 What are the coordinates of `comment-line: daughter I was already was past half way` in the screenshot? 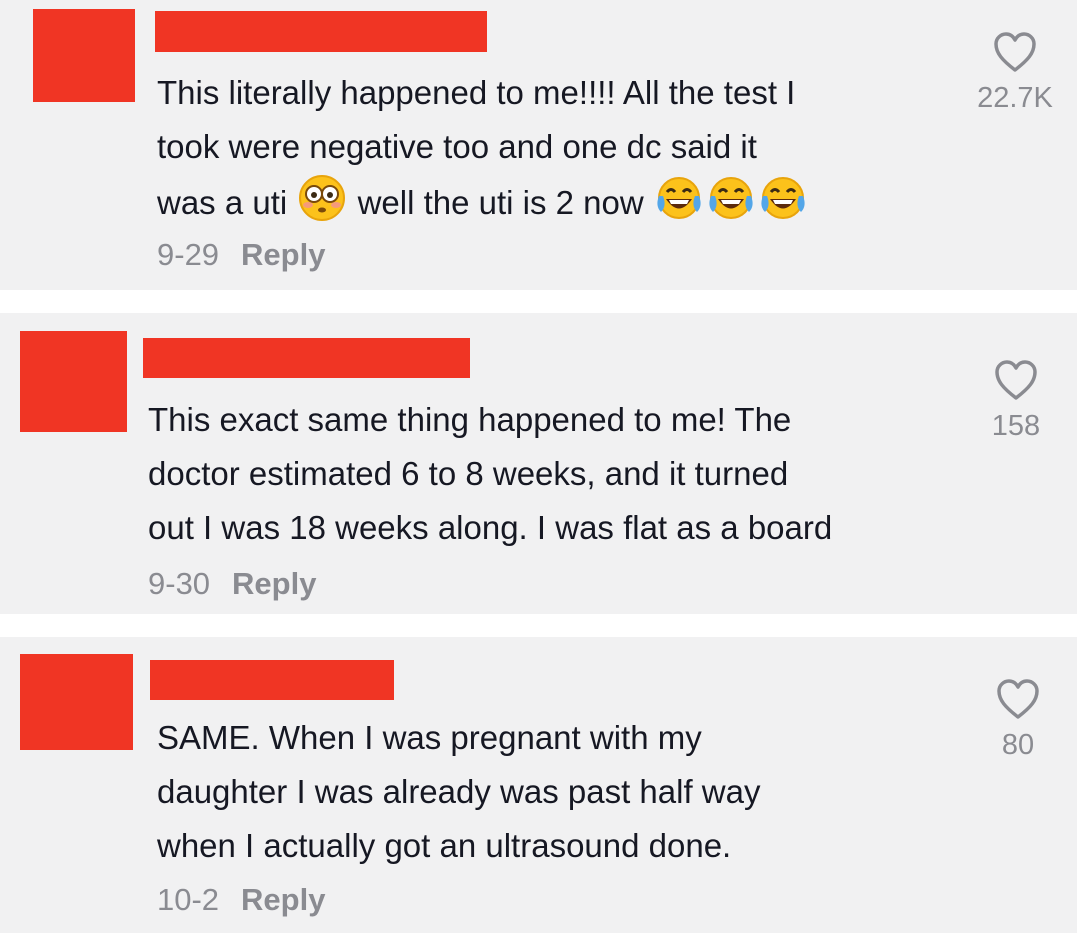 It's located at (459, 791).